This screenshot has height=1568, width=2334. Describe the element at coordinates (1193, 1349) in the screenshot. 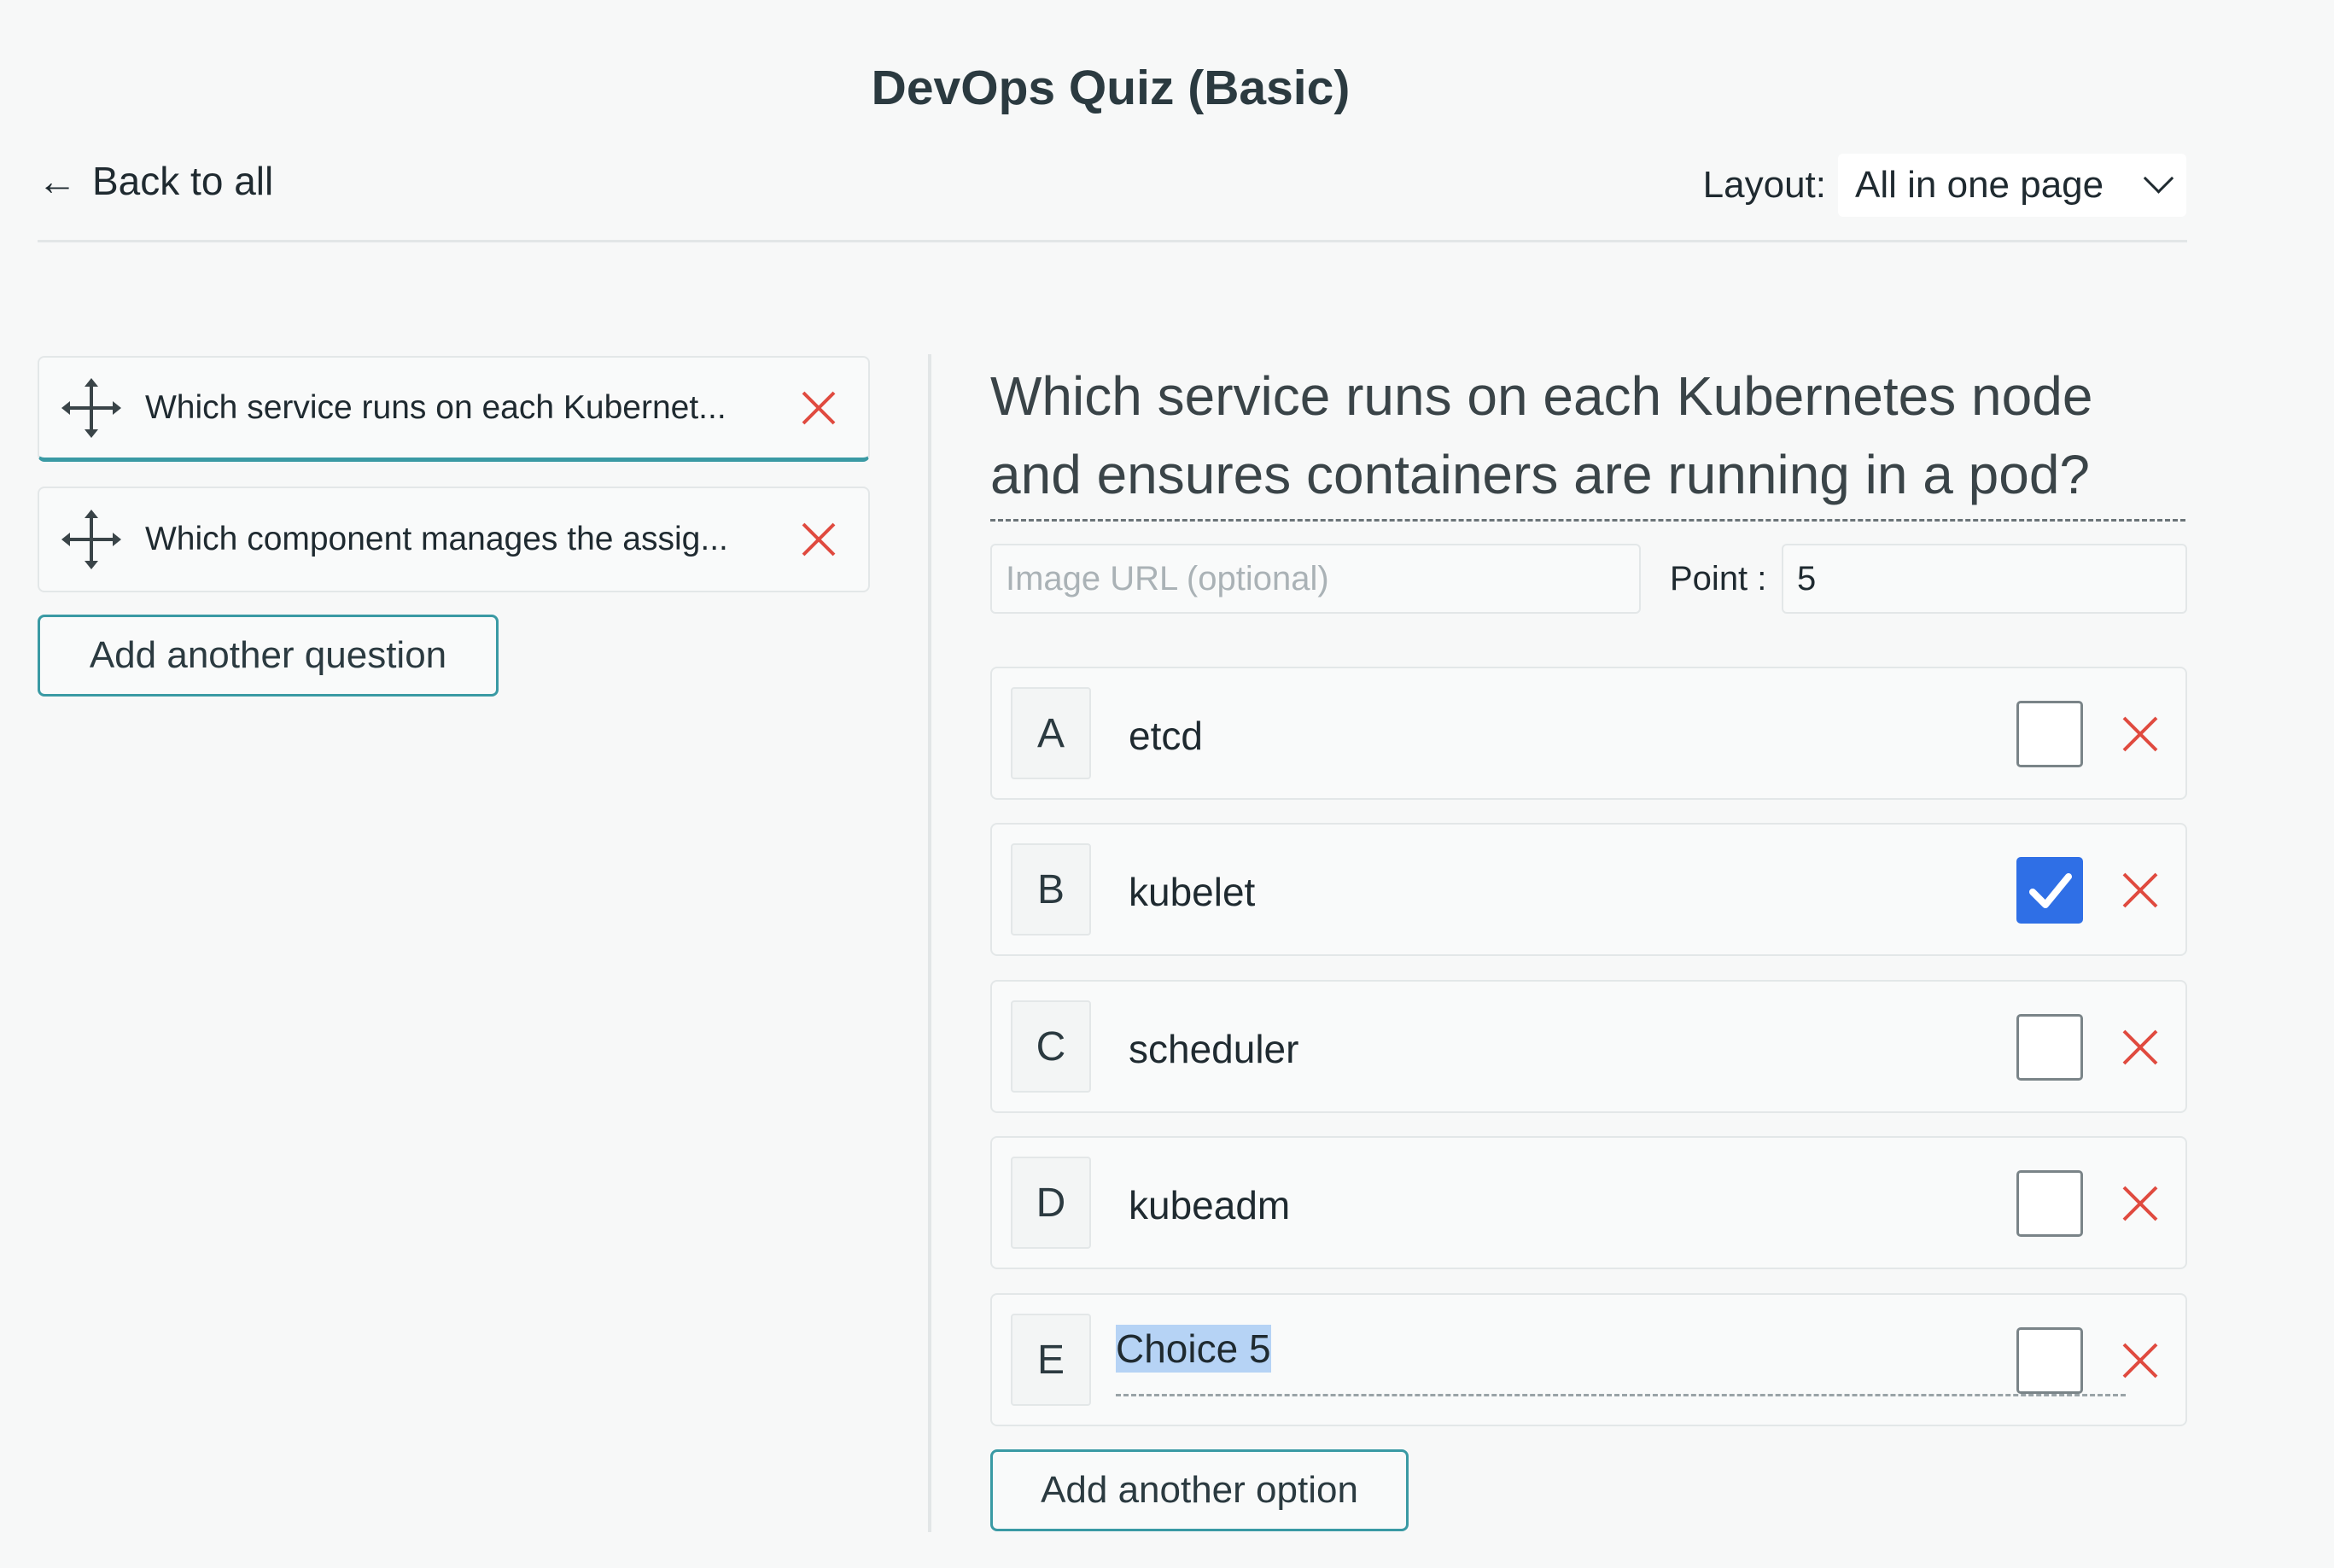

I see `selected-option-text: Choice 5` at that location.